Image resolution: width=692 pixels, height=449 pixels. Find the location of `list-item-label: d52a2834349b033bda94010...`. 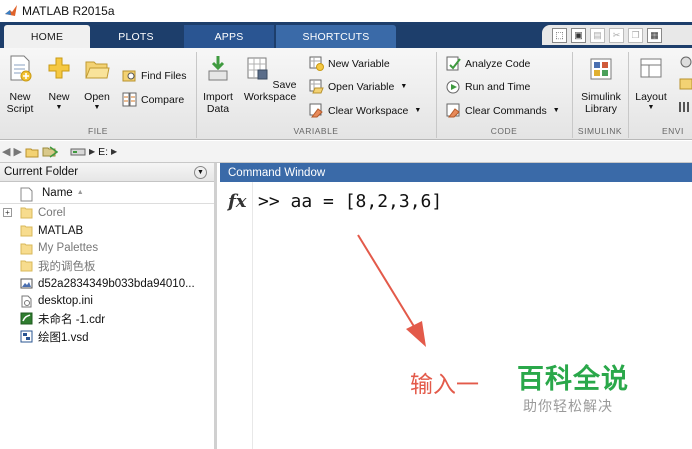

list-item-label: d52a2834349b033bda94010... is located at coordinates (116, 283).